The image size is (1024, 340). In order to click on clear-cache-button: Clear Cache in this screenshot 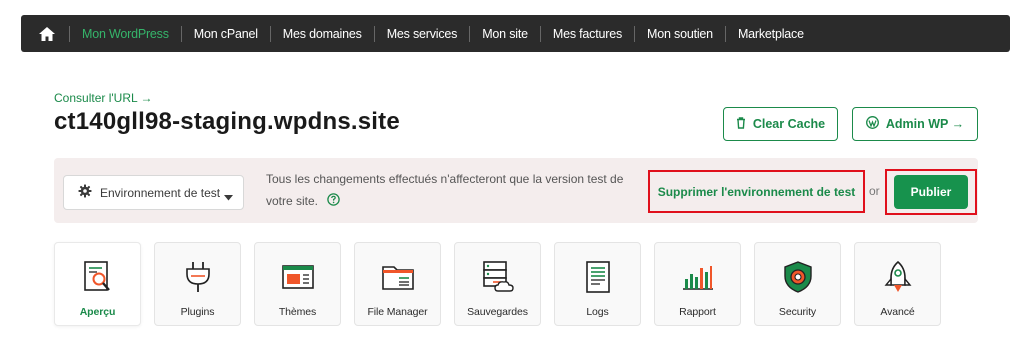, I will do `click(780, 124)`.